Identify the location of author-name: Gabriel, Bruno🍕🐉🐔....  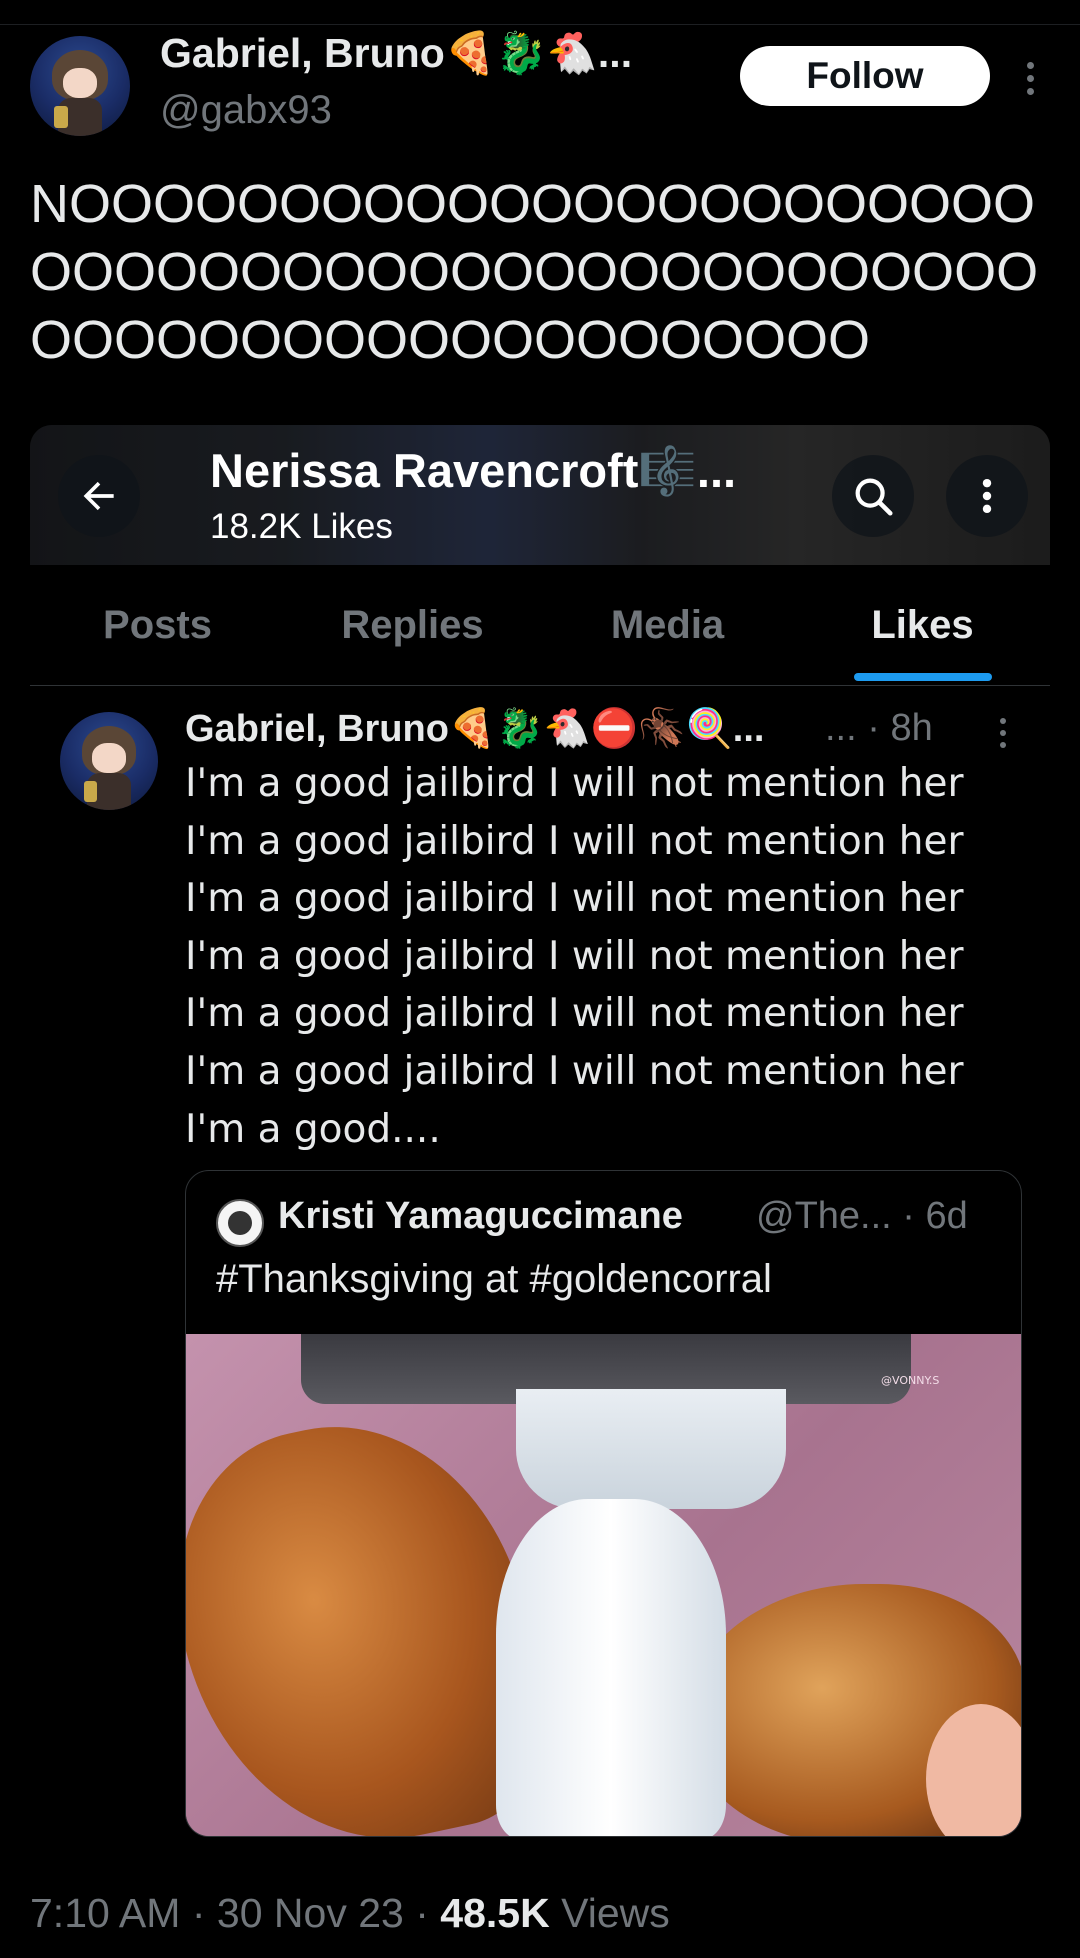
(396, 54).